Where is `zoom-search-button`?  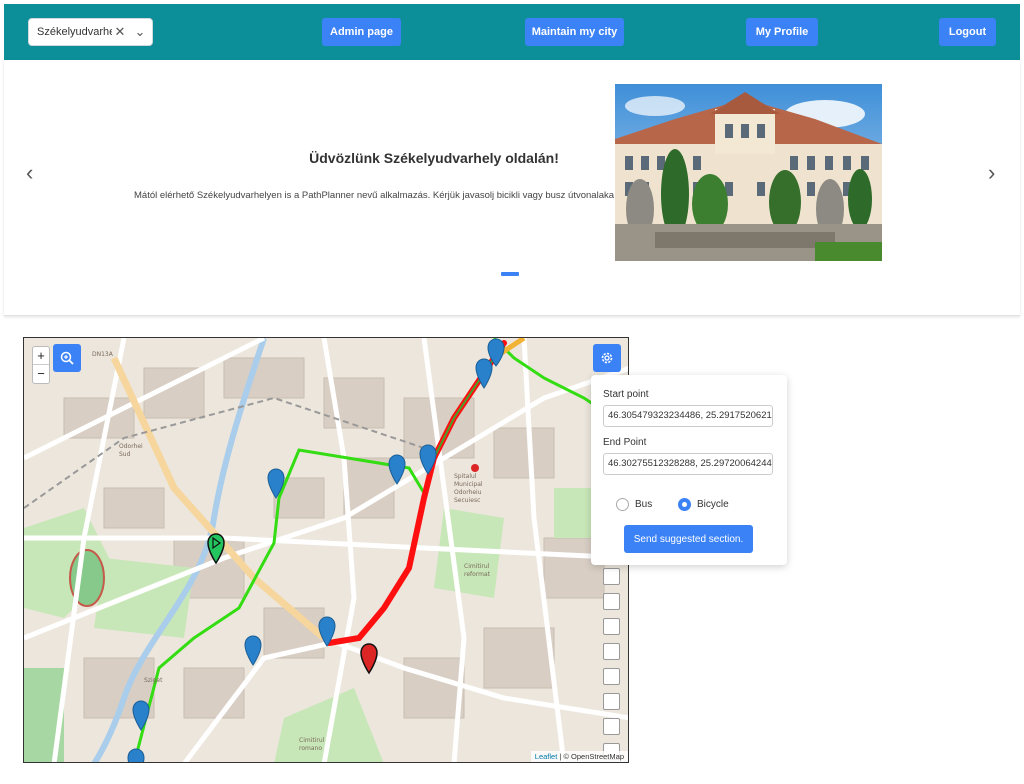
zoom-search-button is located at coordinates (67, 358).